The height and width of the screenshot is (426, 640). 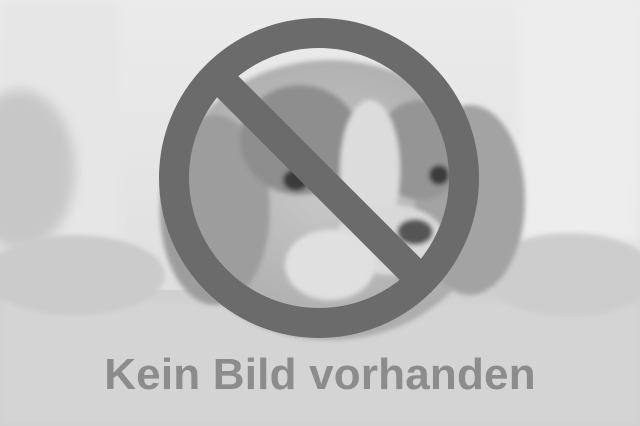 What do you see at coordinates (320, 374) in the screenshot?
I see `no-image-caption: Kein Bild vorhanden` at bounding box center [320, 374].